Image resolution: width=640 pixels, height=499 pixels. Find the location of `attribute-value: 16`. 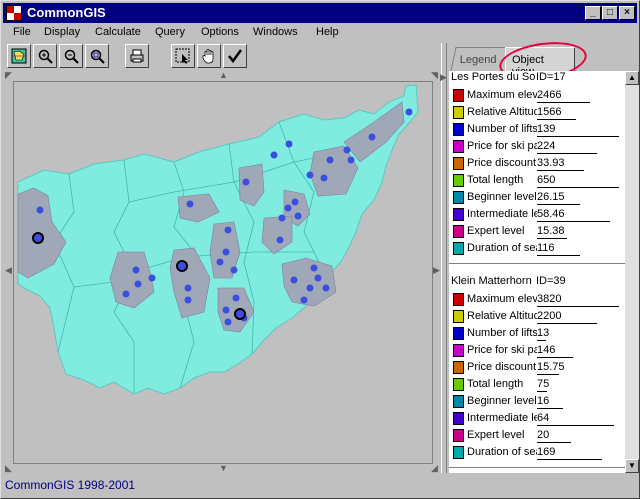

attribute-value: 16 is located at coordinates (543, 401).